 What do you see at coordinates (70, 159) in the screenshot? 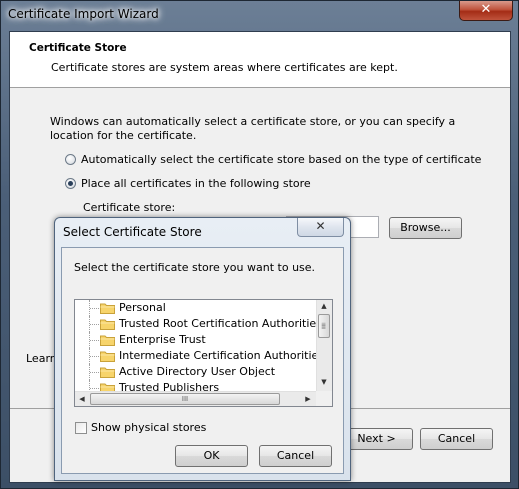
I see `radio-auto-indicator` at bounding box center [70, 159].